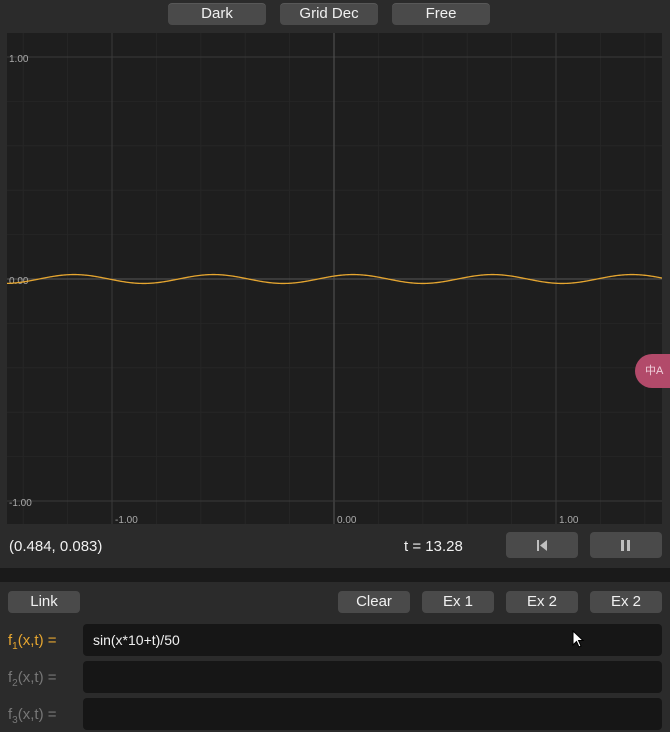  What do you see at coordinates (458, 602) in the screenshot?
I see `example-1-button: Ex 1` at bounding box center [458, 602].